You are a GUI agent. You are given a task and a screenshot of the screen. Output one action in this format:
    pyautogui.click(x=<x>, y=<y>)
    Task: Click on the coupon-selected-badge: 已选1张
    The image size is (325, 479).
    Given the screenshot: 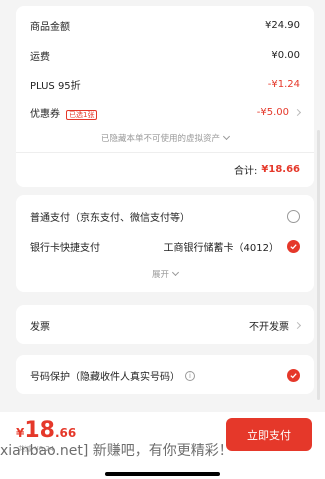 What is the action you would take?
    pyautogui.click(x=82, y=115)
    